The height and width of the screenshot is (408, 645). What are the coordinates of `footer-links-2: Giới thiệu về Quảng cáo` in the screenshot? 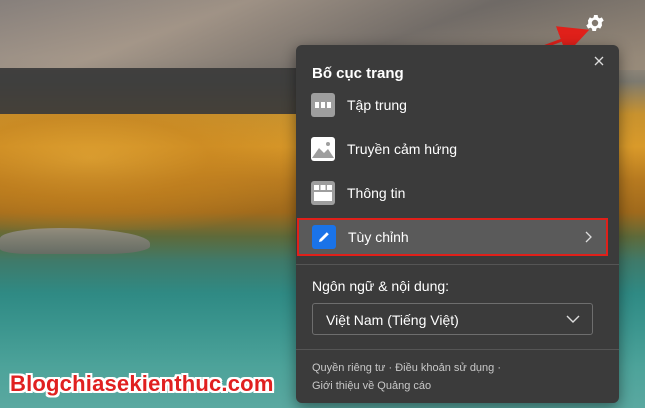 It's located at (371, 386).